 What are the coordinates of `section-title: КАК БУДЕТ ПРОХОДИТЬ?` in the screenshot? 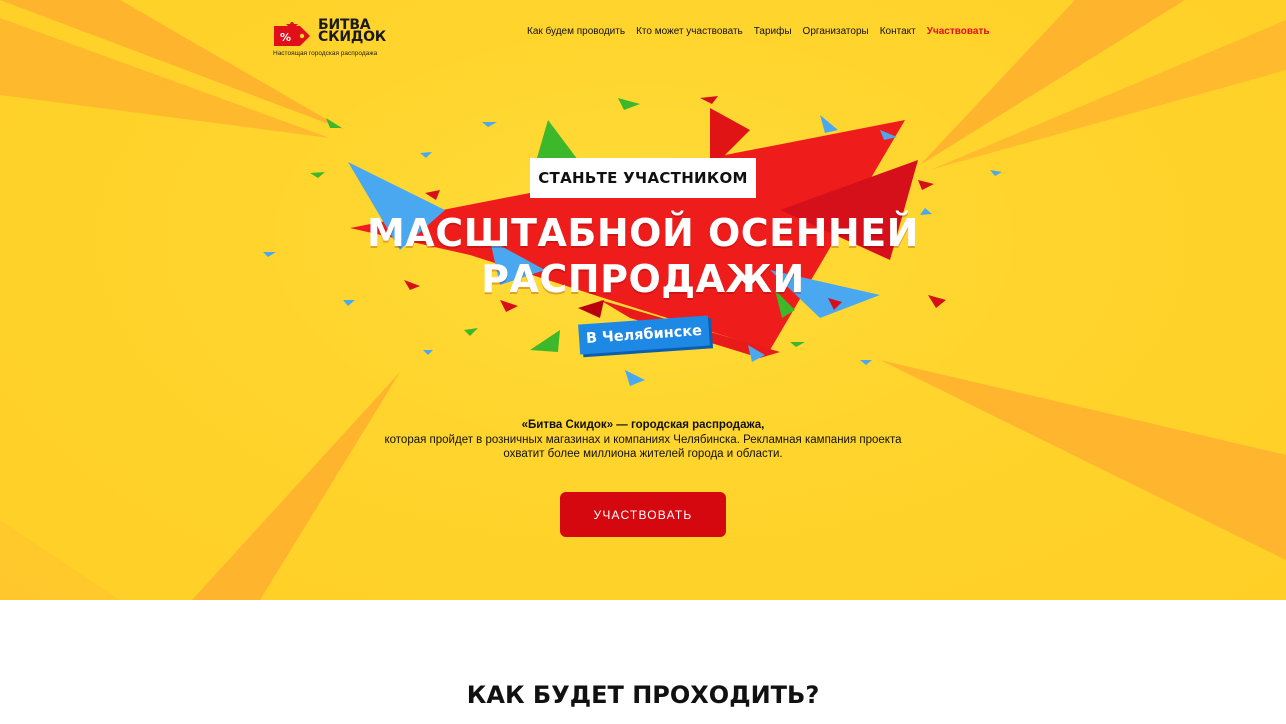 It's located at (643, 695).